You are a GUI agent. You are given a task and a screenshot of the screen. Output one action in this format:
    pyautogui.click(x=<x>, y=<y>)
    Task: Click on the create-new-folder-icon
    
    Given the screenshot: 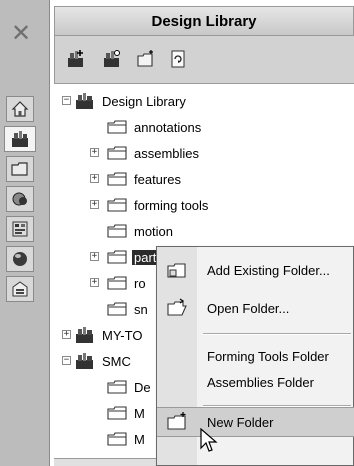 What is the action you would take?
    pyautogui.click(x=145, y=58)
    